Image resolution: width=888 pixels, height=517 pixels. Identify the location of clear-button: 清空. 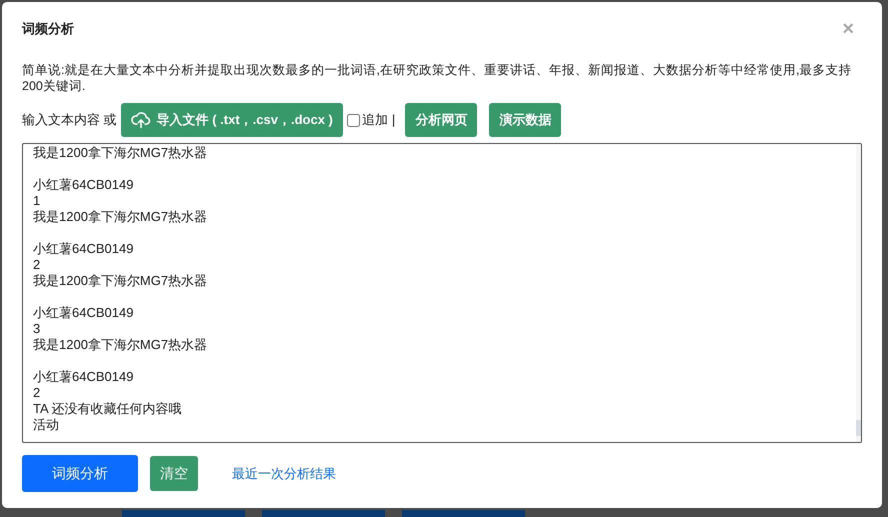
(174, 473).